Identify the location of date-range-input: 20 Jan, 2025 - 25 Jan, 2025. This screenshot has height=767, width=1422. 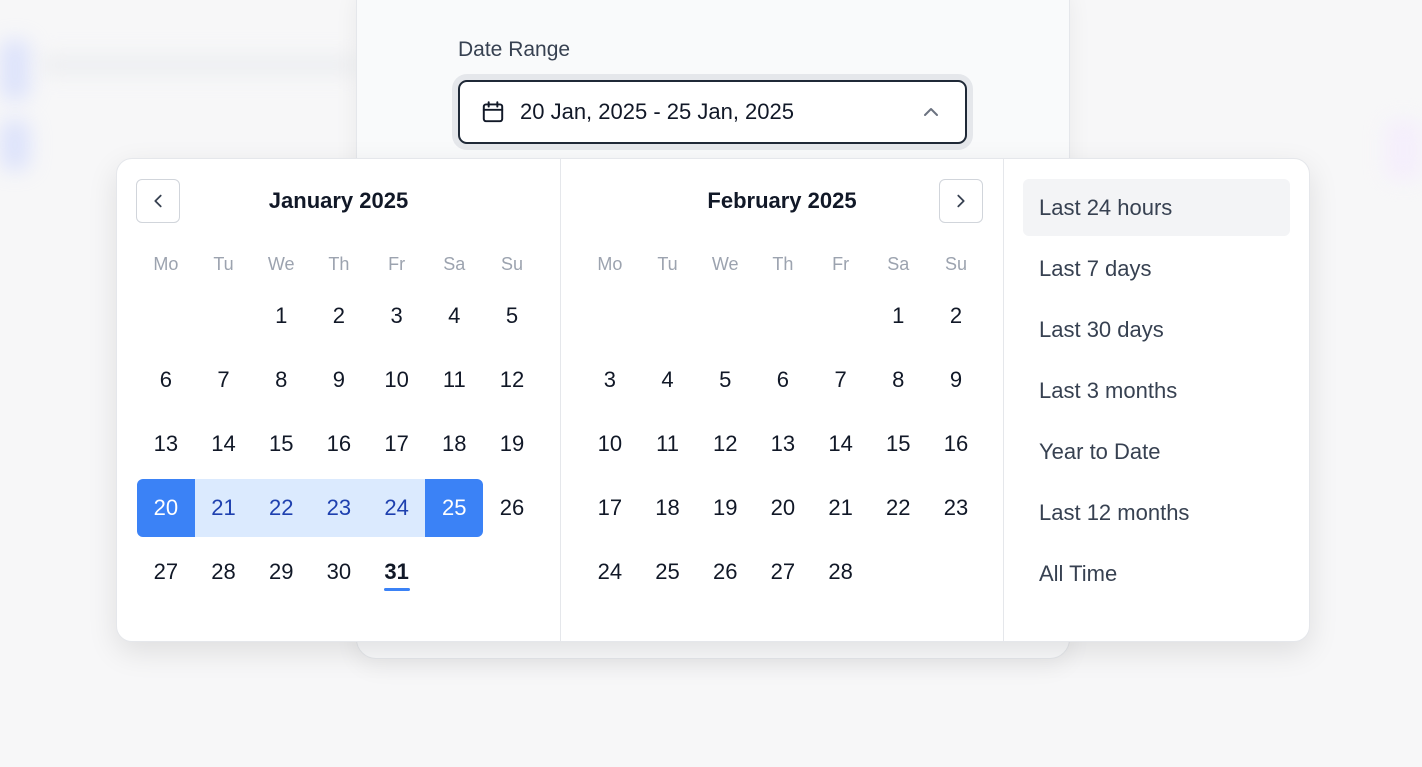
(712, 112).